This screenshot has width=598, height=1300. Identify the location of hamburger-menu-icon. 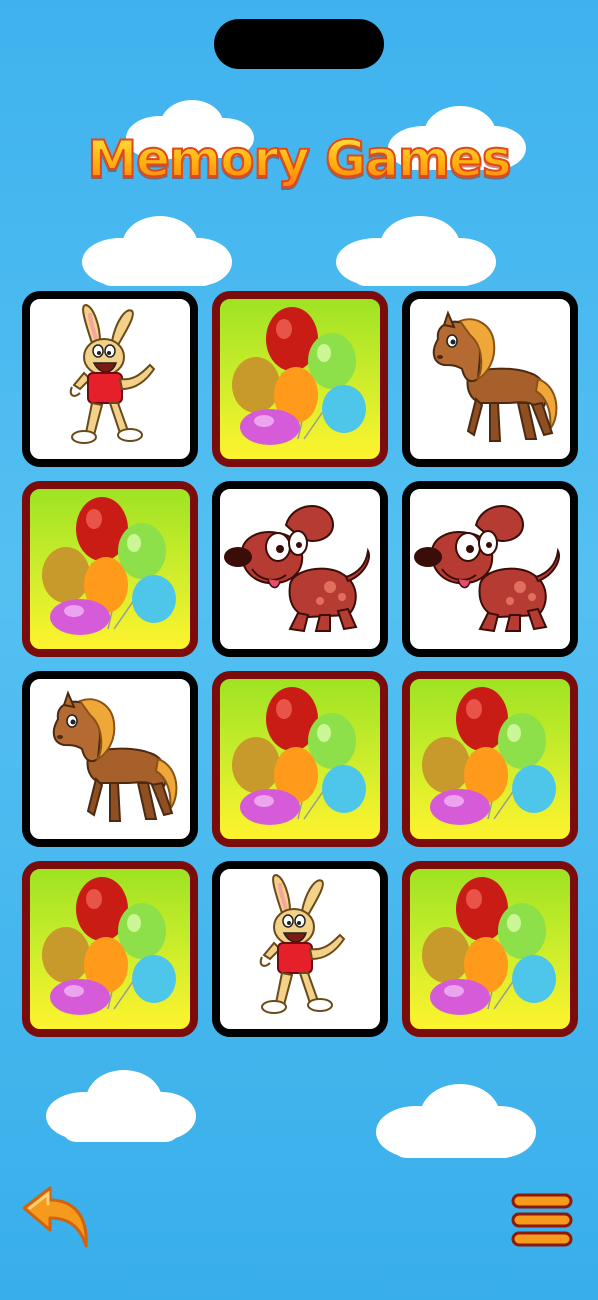
(542, 1220).